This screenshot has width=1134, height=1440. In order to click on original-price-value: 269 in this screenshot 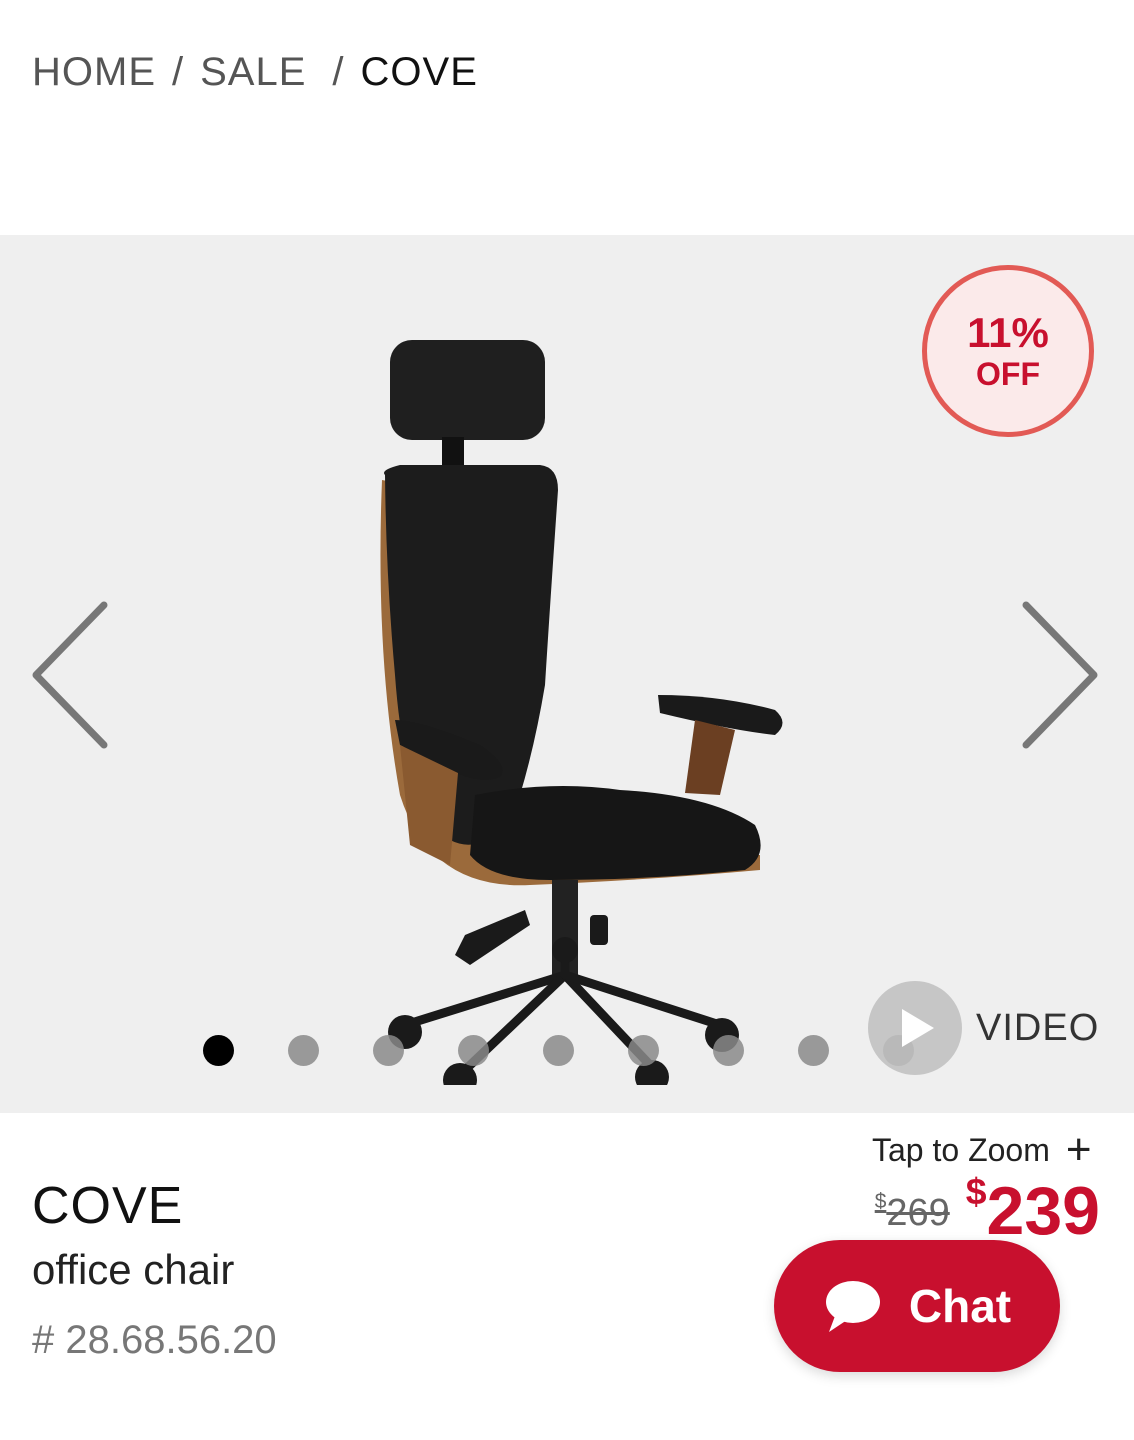, I will do `click(918, 1213)`.